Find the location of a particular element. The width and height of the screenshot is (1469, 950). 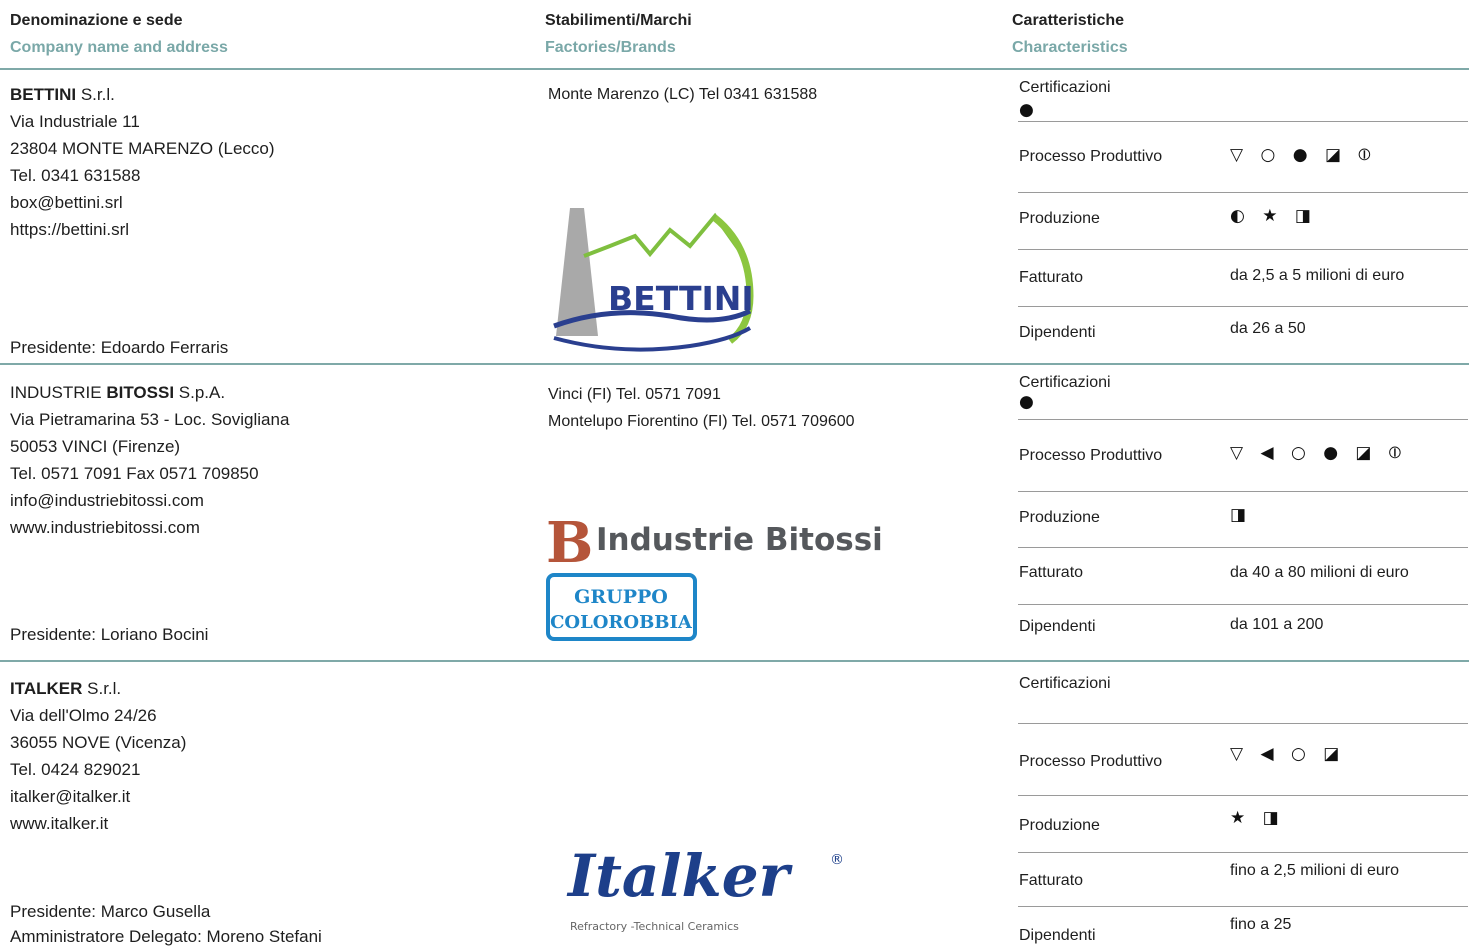

italker-logo: Italker ® Refractory -Technical Ceramics is located at coordinates (705, 887).